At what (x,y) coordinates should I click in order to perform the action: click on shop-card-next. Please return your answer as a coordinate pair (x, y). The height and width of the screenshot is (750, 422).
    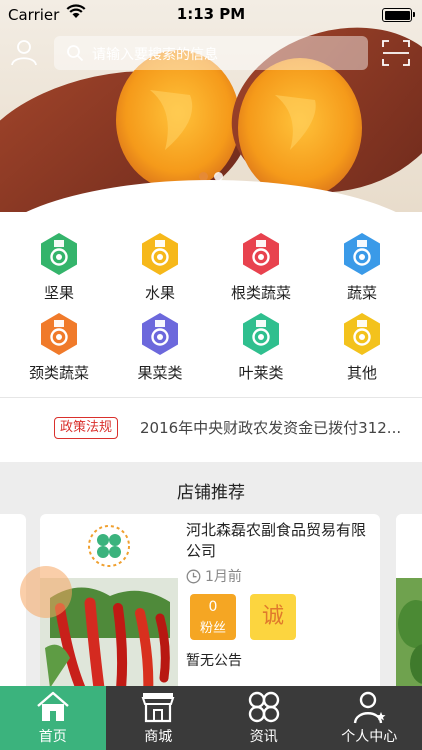
    Looking at the image, I should click on (409, 600).